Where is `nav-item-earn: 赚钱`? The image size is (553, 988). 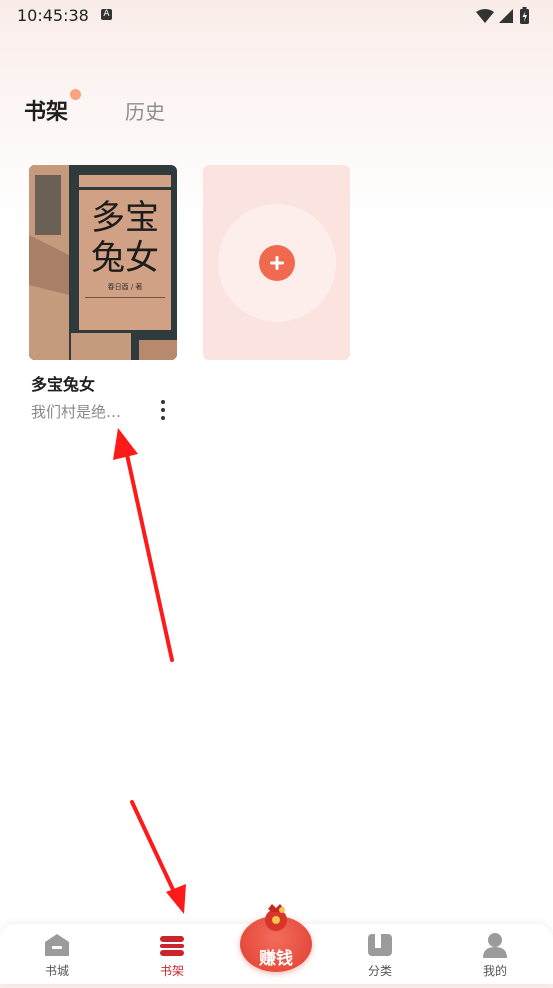 nav-item-earn: 赚钱 is located at coordinates (276, 946).